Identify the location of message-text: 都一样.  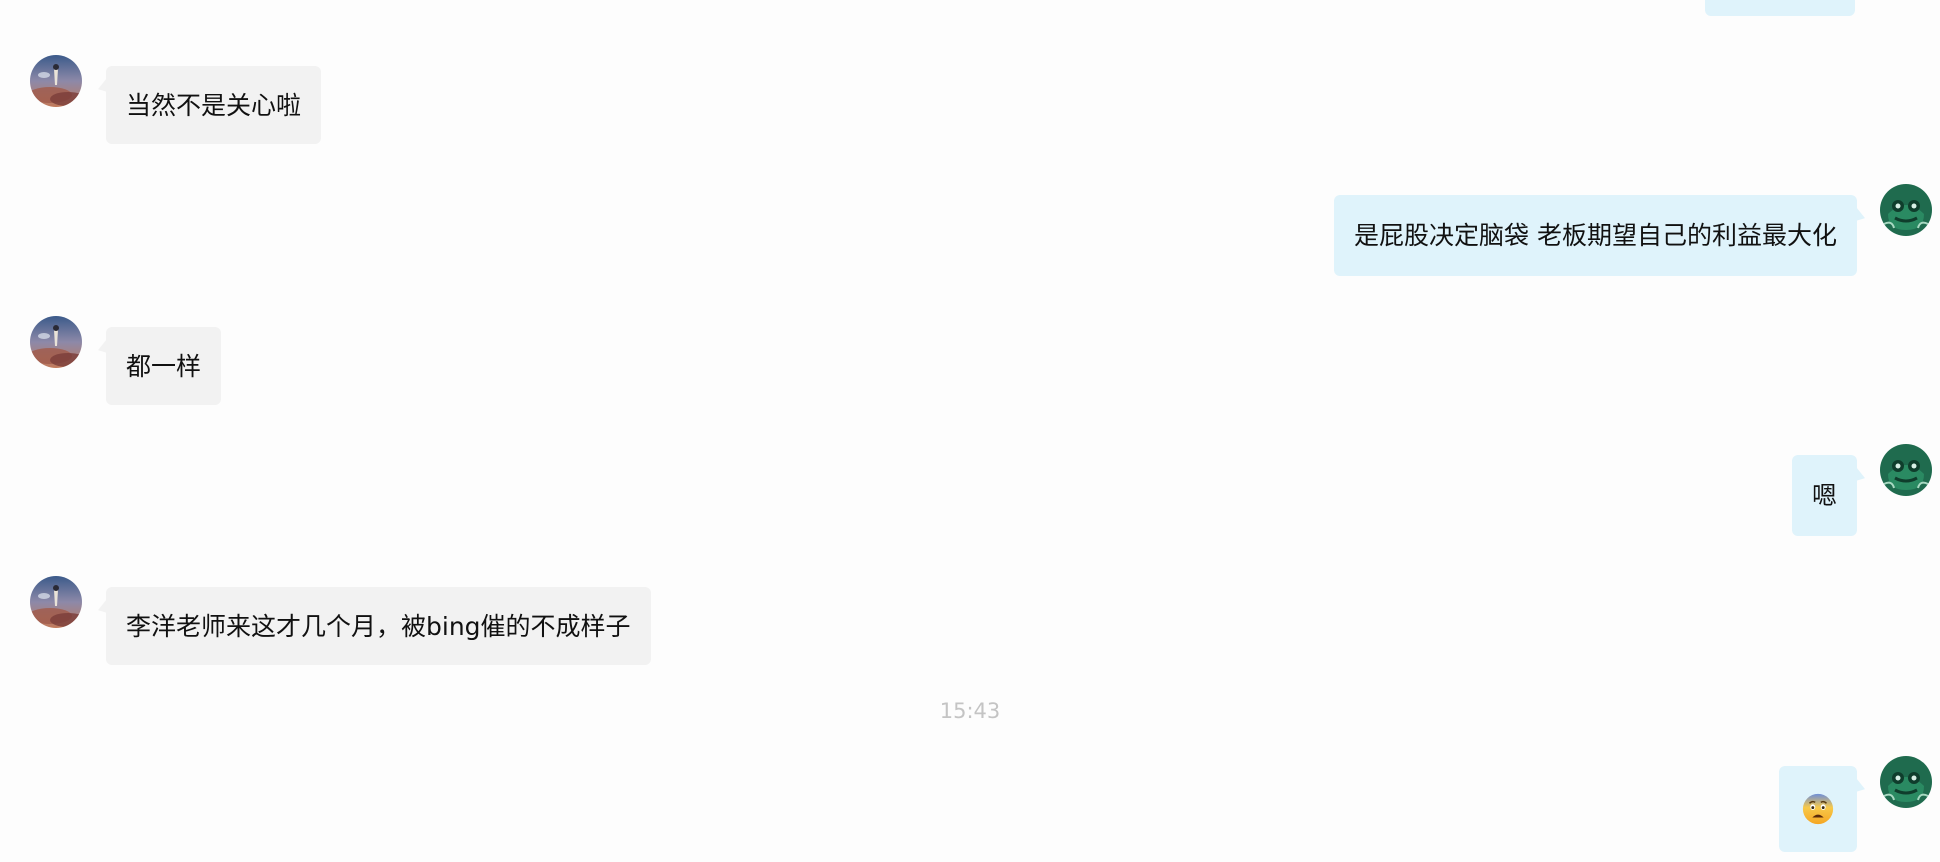
(164, 366).